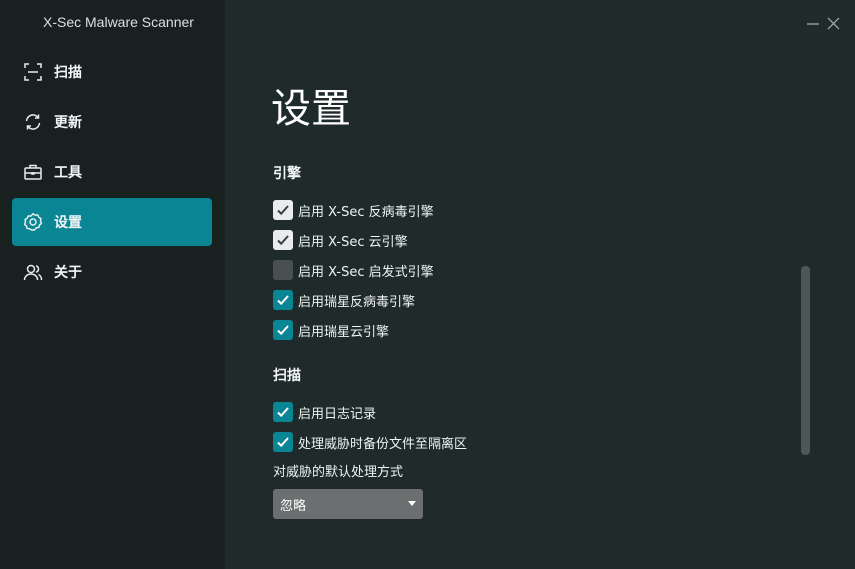  I want to click on sidebar-item-label: 工具, so click(68, 173).